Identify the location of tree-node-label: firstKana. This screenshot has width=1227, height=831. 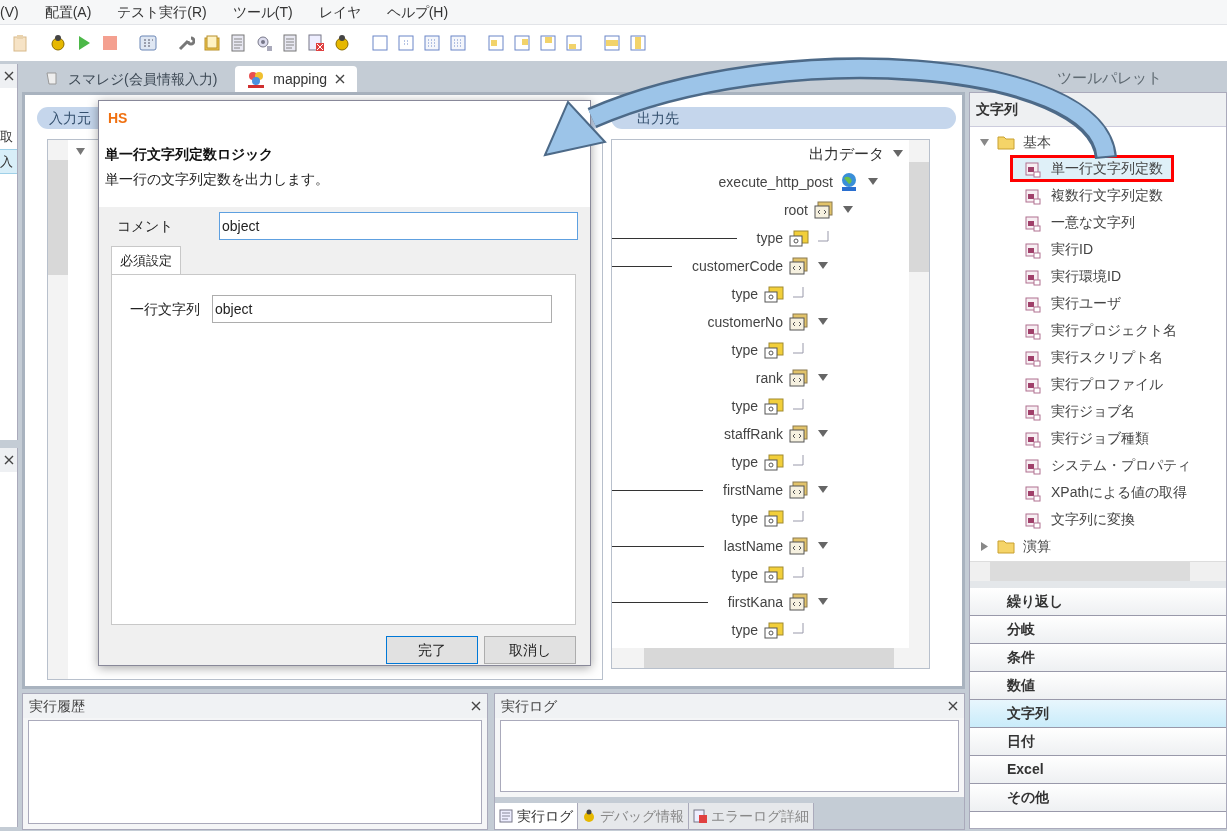
(755, 602).